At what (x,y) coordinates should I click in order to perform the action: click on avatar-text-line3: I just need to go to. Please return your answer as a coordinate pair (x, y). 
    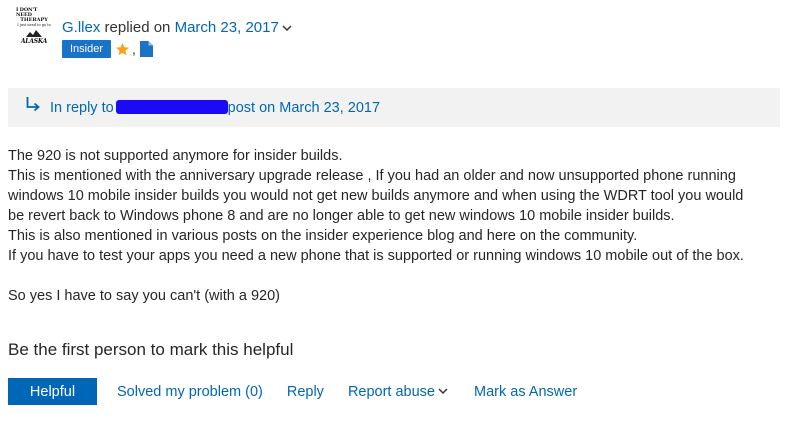
    Looking at the image, I should click on (34, 25).